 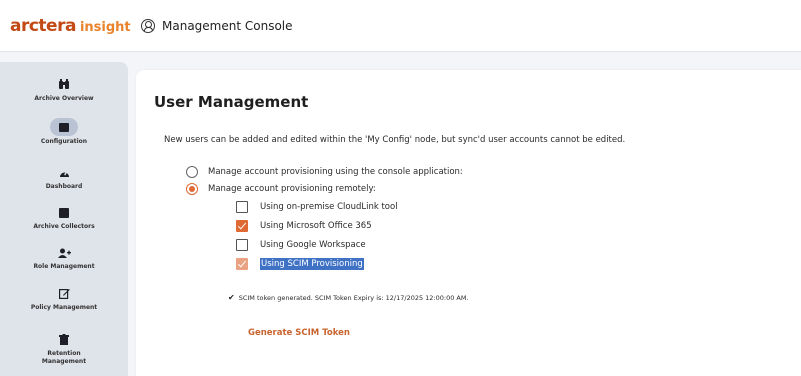 I want to click on sidebar-item-configuration: Configuration, so click(x=64, y=132).